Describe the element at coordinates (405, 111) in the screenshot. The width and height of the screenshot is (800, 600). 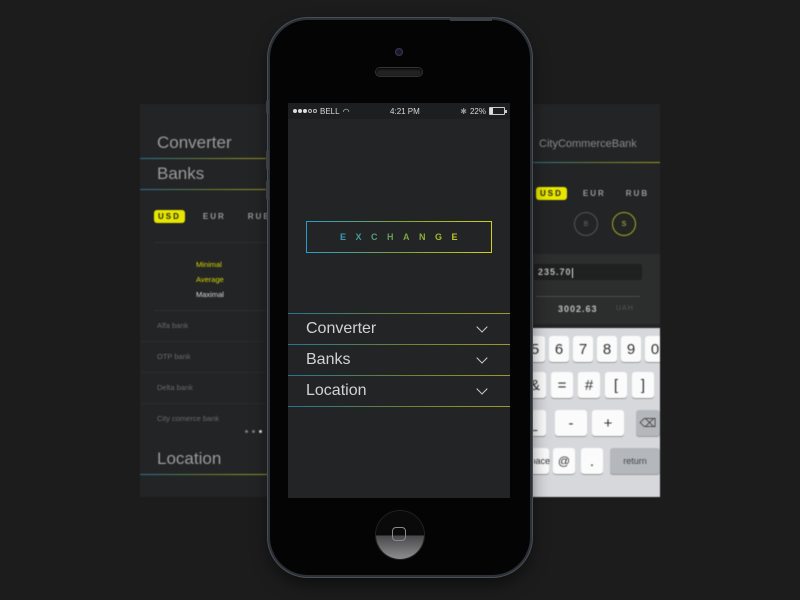
I see `status-time: 4:21 PM` at that location.